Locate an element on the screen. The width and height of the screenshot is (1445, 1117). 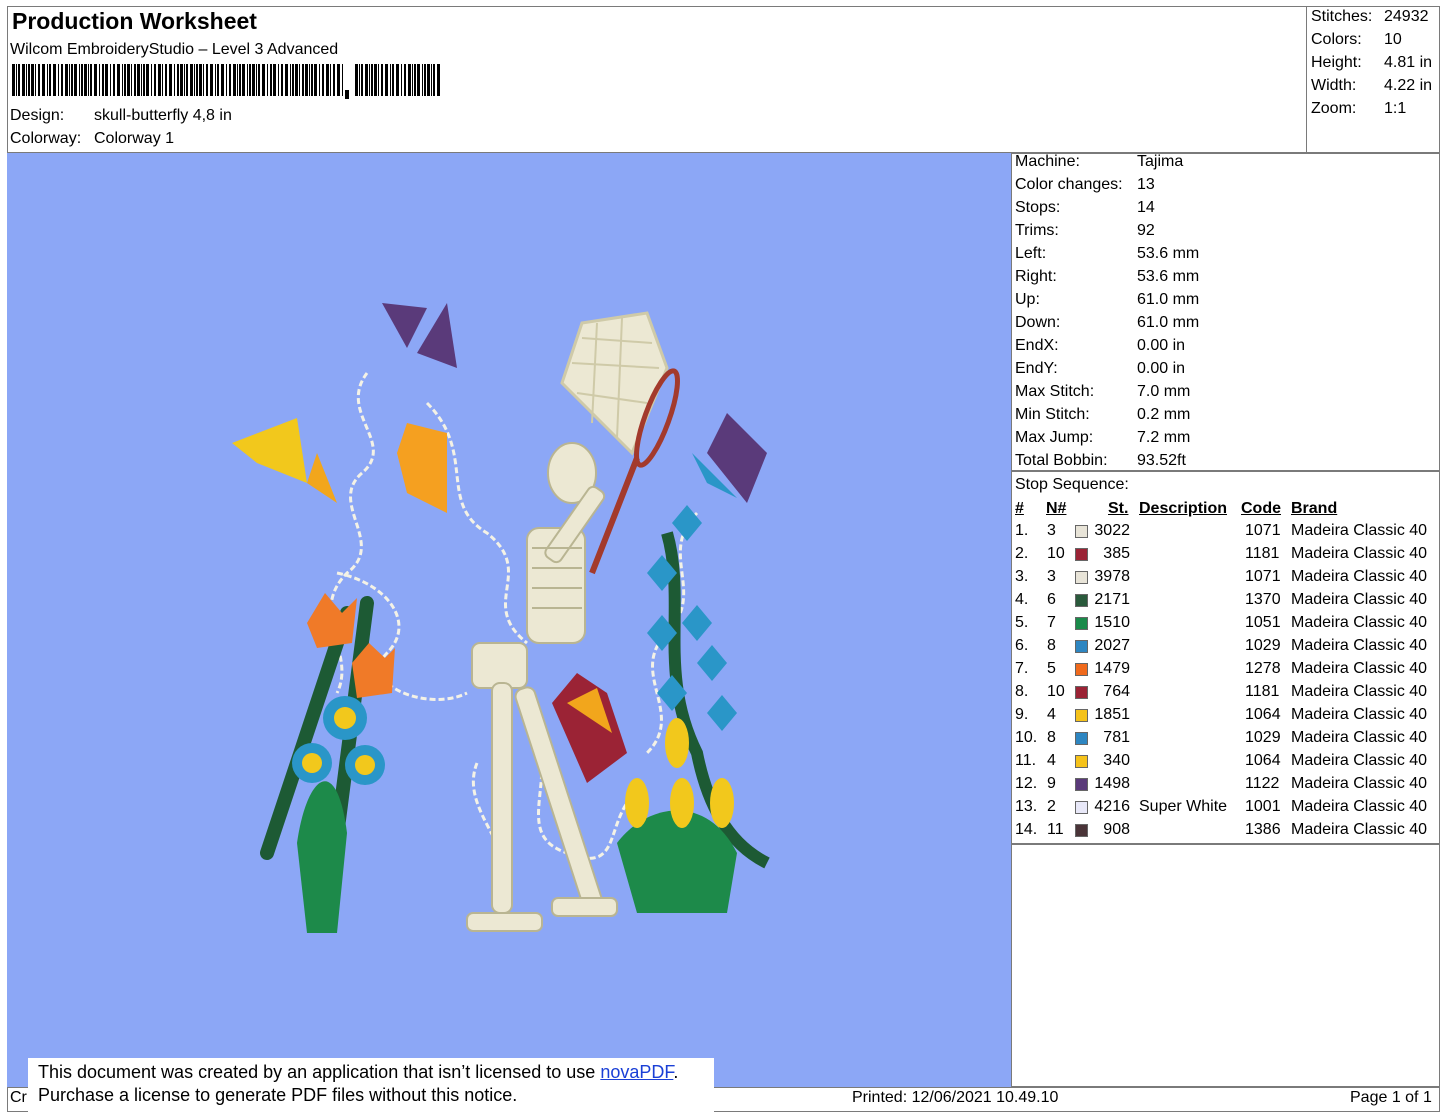
row-code: 1071 is located at coordinates (1263, 530).